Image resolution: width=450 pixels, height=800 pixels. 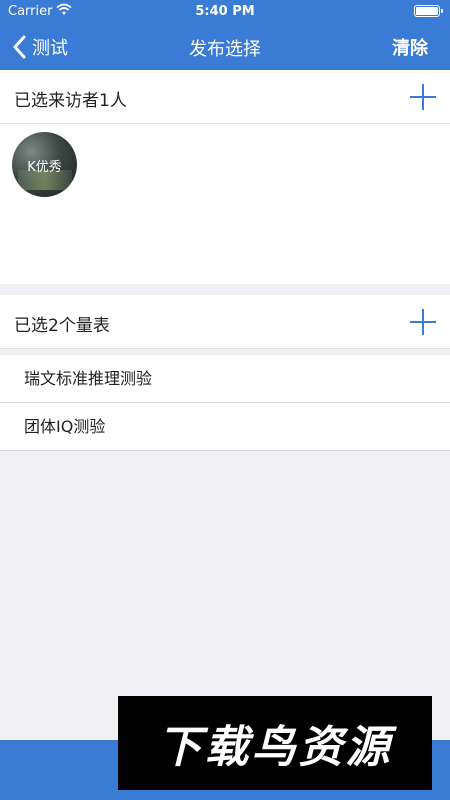 I want to click on top-bar: Carrier 5:40 PM 测试 发布选择 清除, so click(x=225, y=35).